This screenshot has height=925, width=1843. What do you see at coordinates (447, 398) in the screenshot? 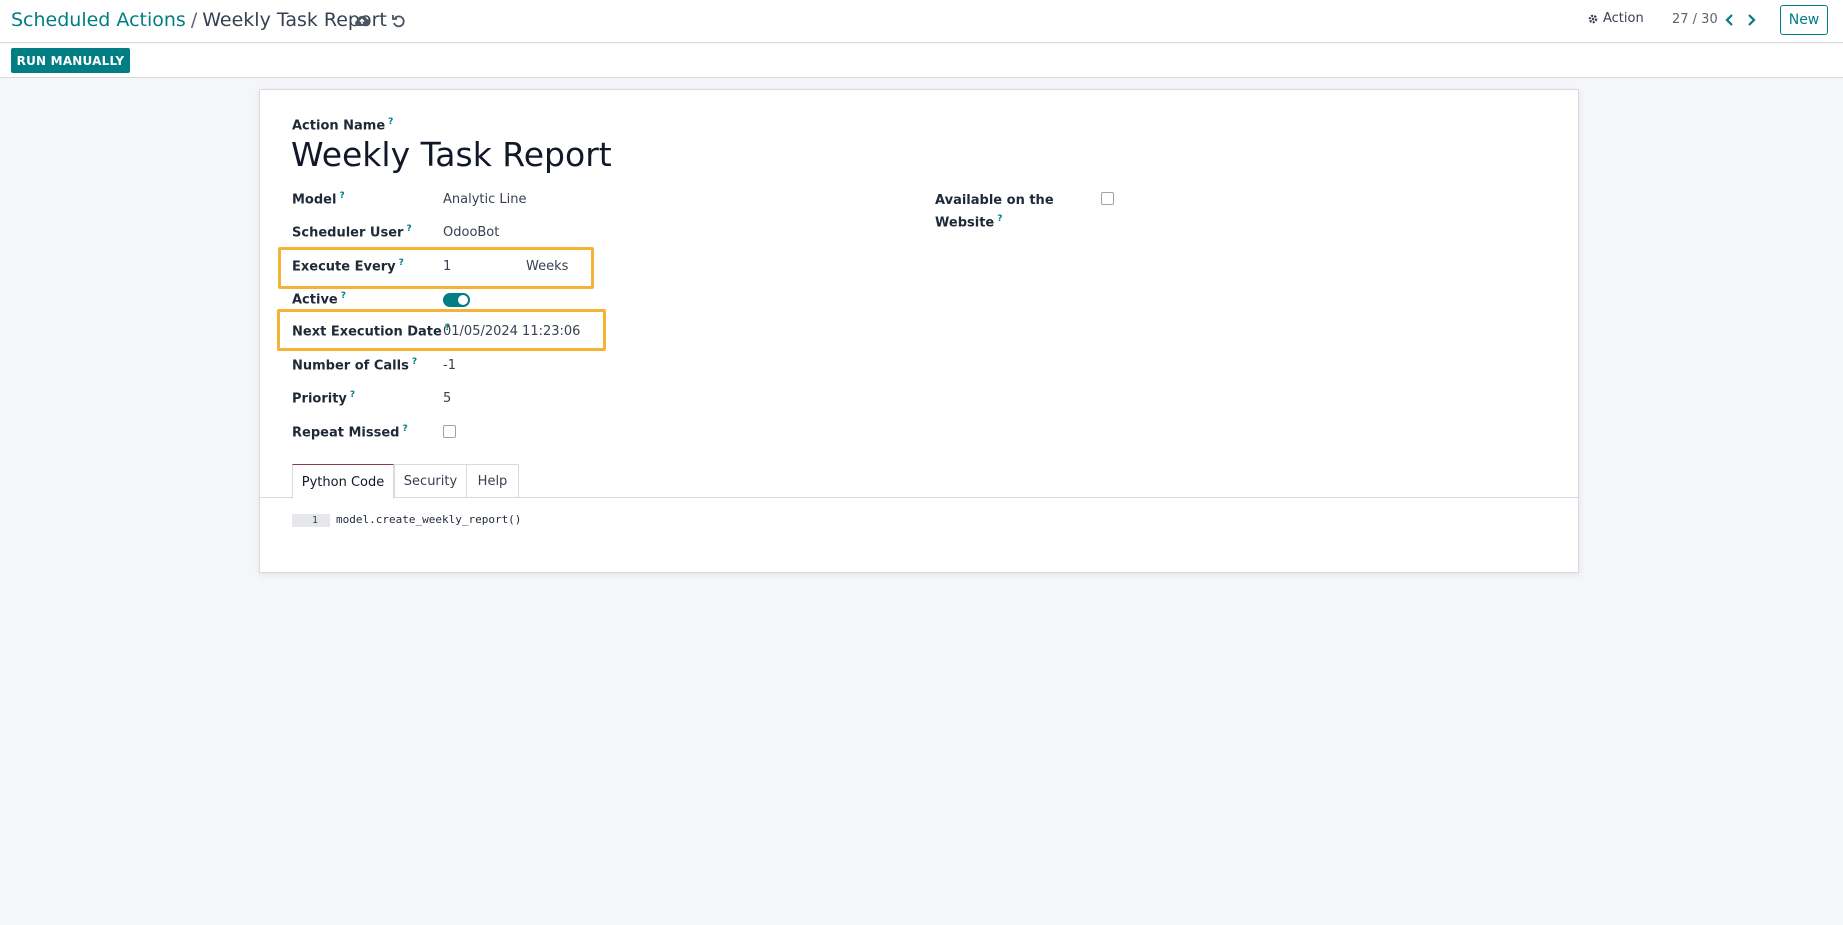
I see `priority-field: 5` at bounding box center [447, 398].